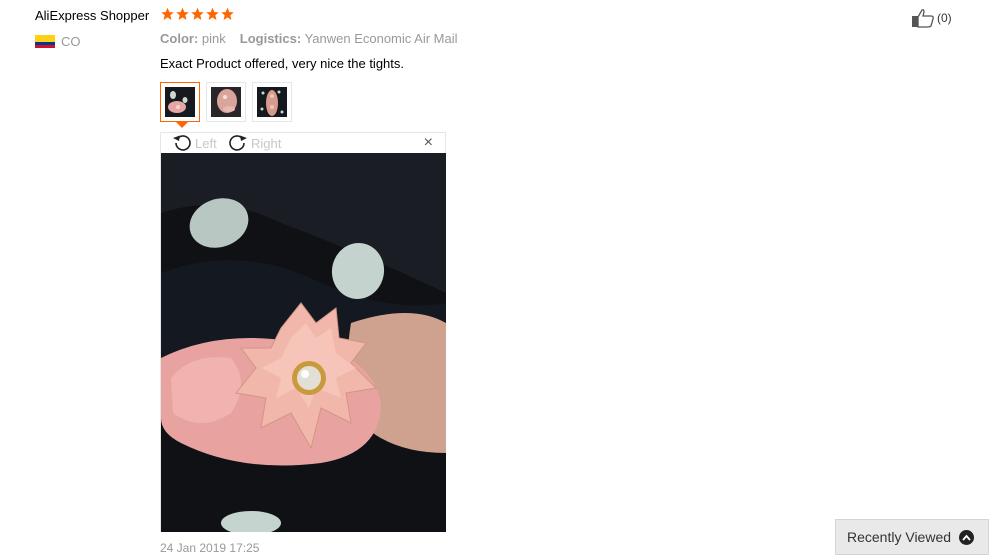 Image resolution: width=990 pixels, height=555 pixels. Describe the element at coordinates (182, 143) in the screenshot. I see `rotate-left-icon` at that location.